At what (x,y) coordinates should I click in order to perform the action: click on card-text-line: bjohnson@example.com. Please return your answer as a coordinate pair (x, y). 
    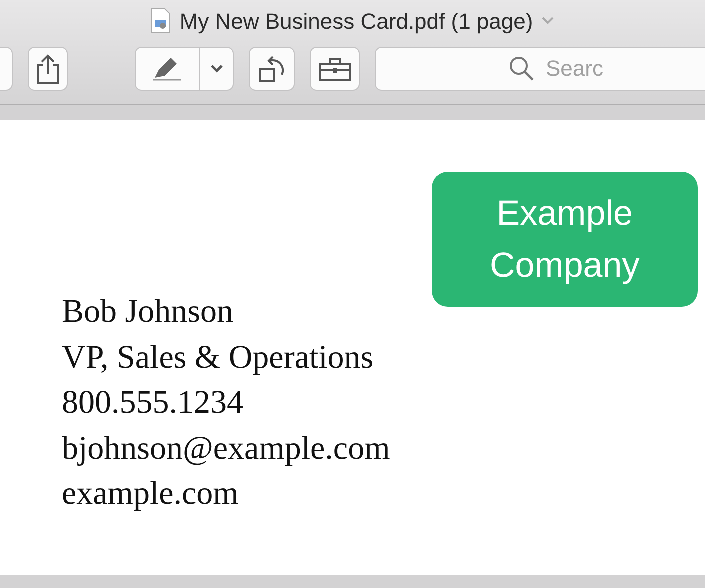
    Looking at the image, I should click on (226, 449).